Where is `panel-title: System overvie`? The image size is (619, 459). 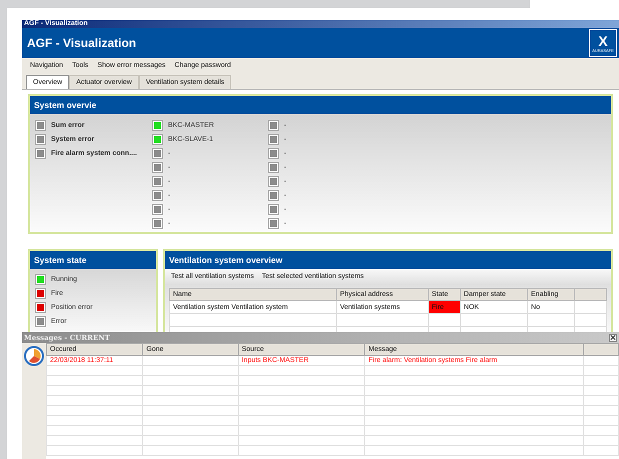 panel-title: System overvie is located at coordinates (320, 105).